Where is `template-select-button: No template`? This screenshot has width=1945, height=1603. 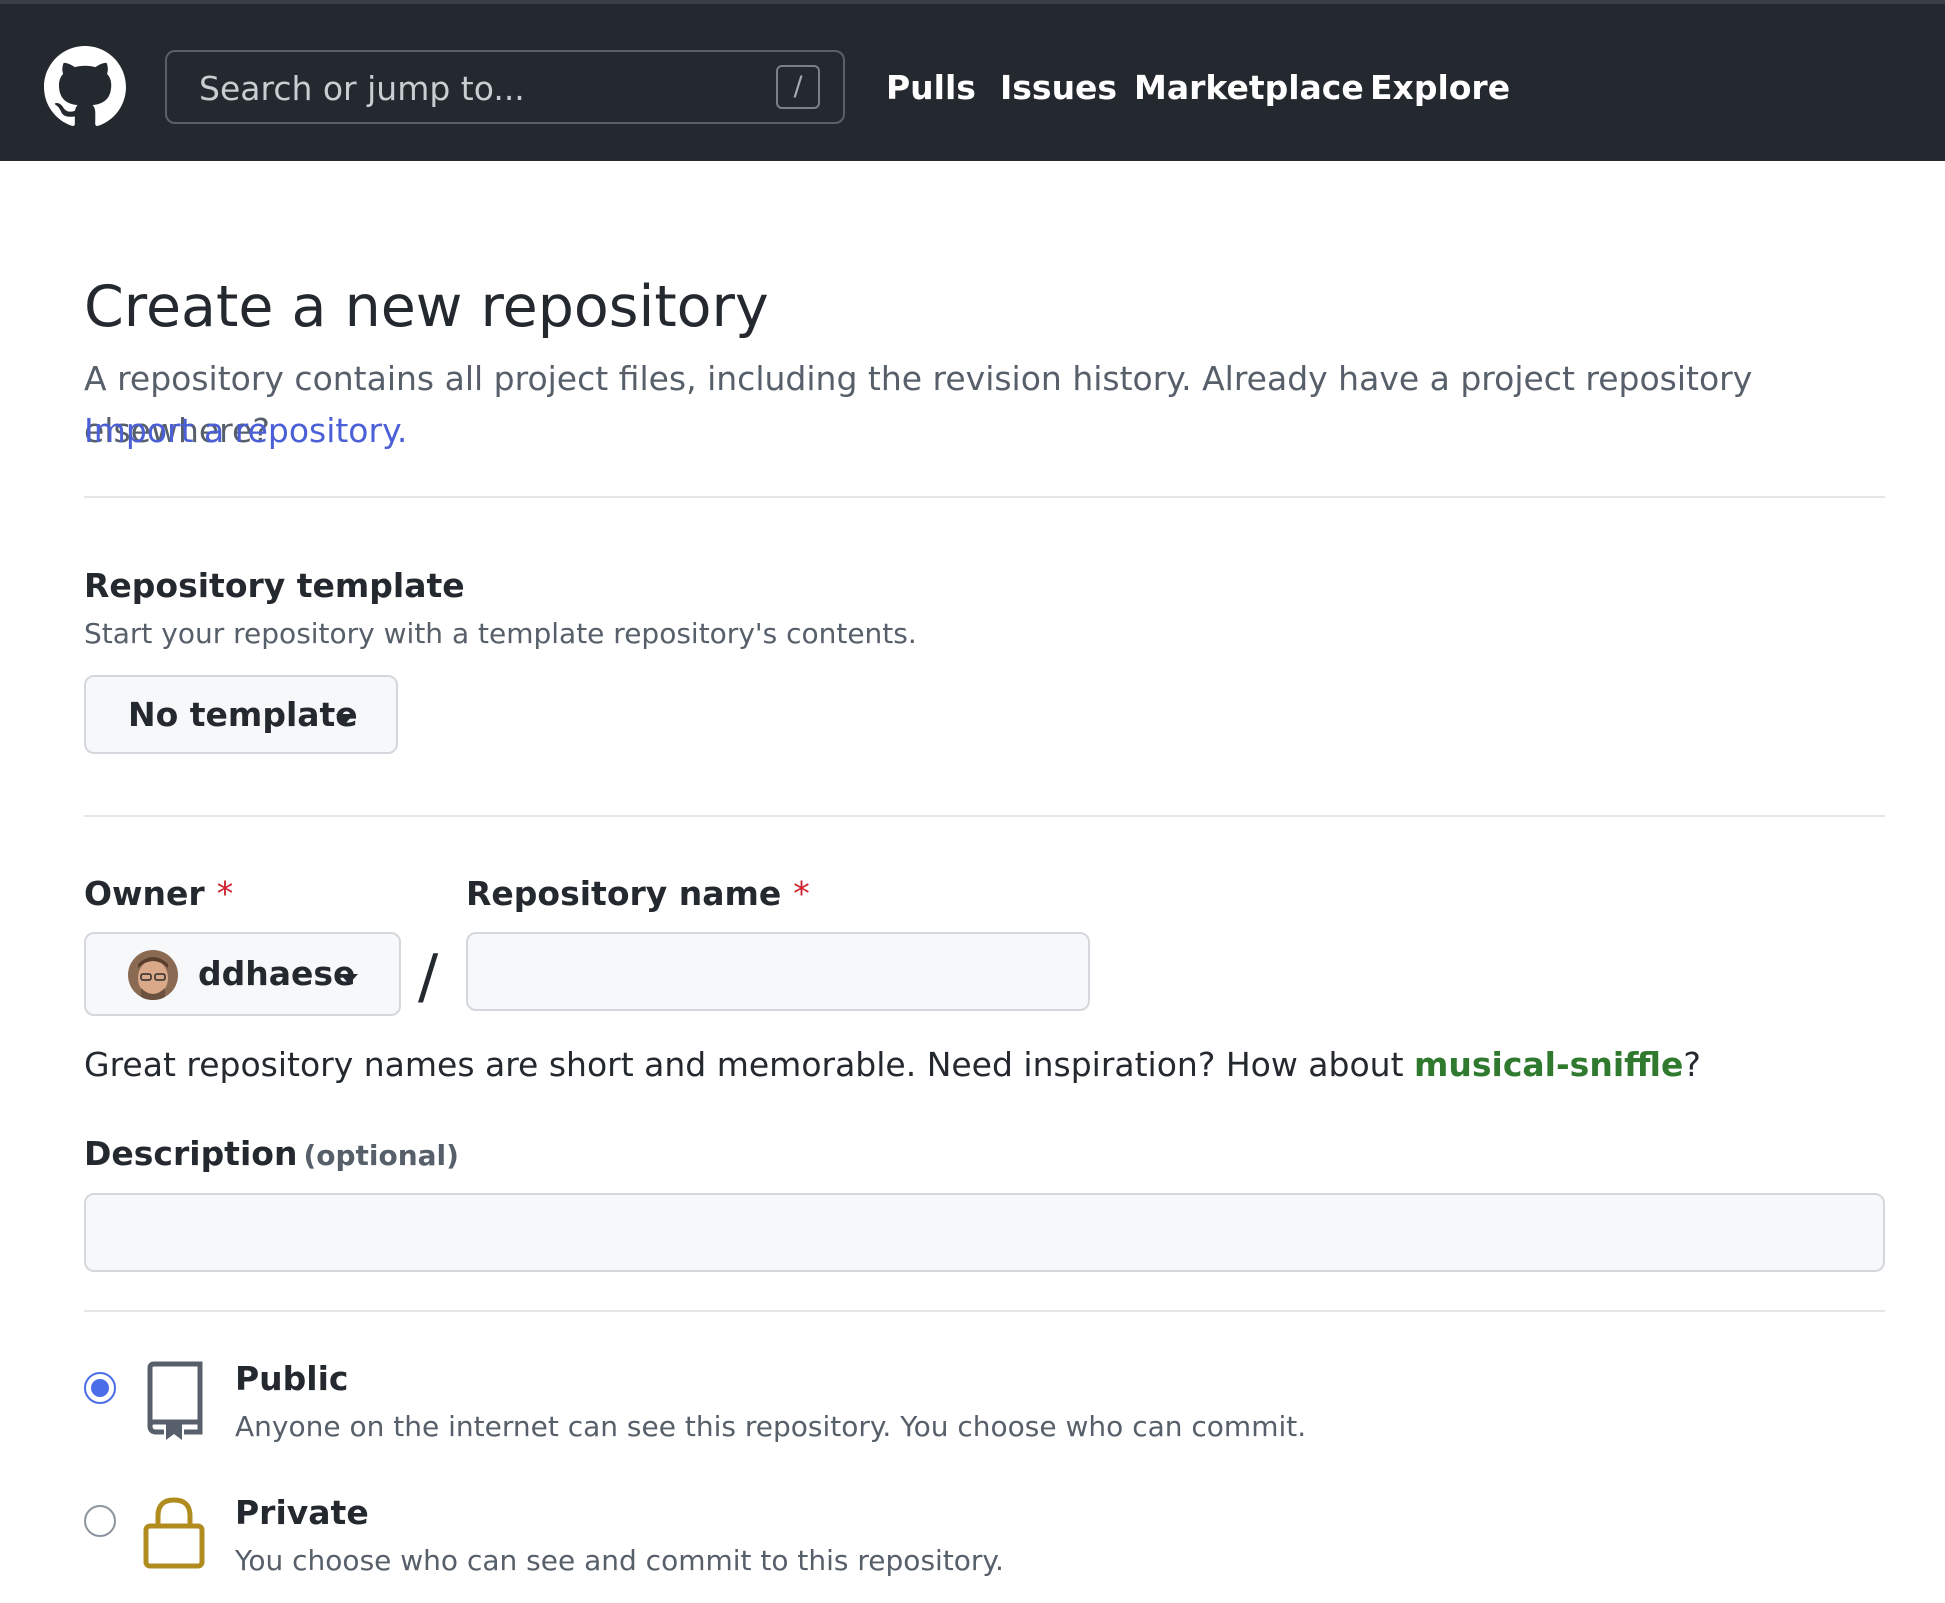 template-select-button: No template is located at coordinates (241, 714).